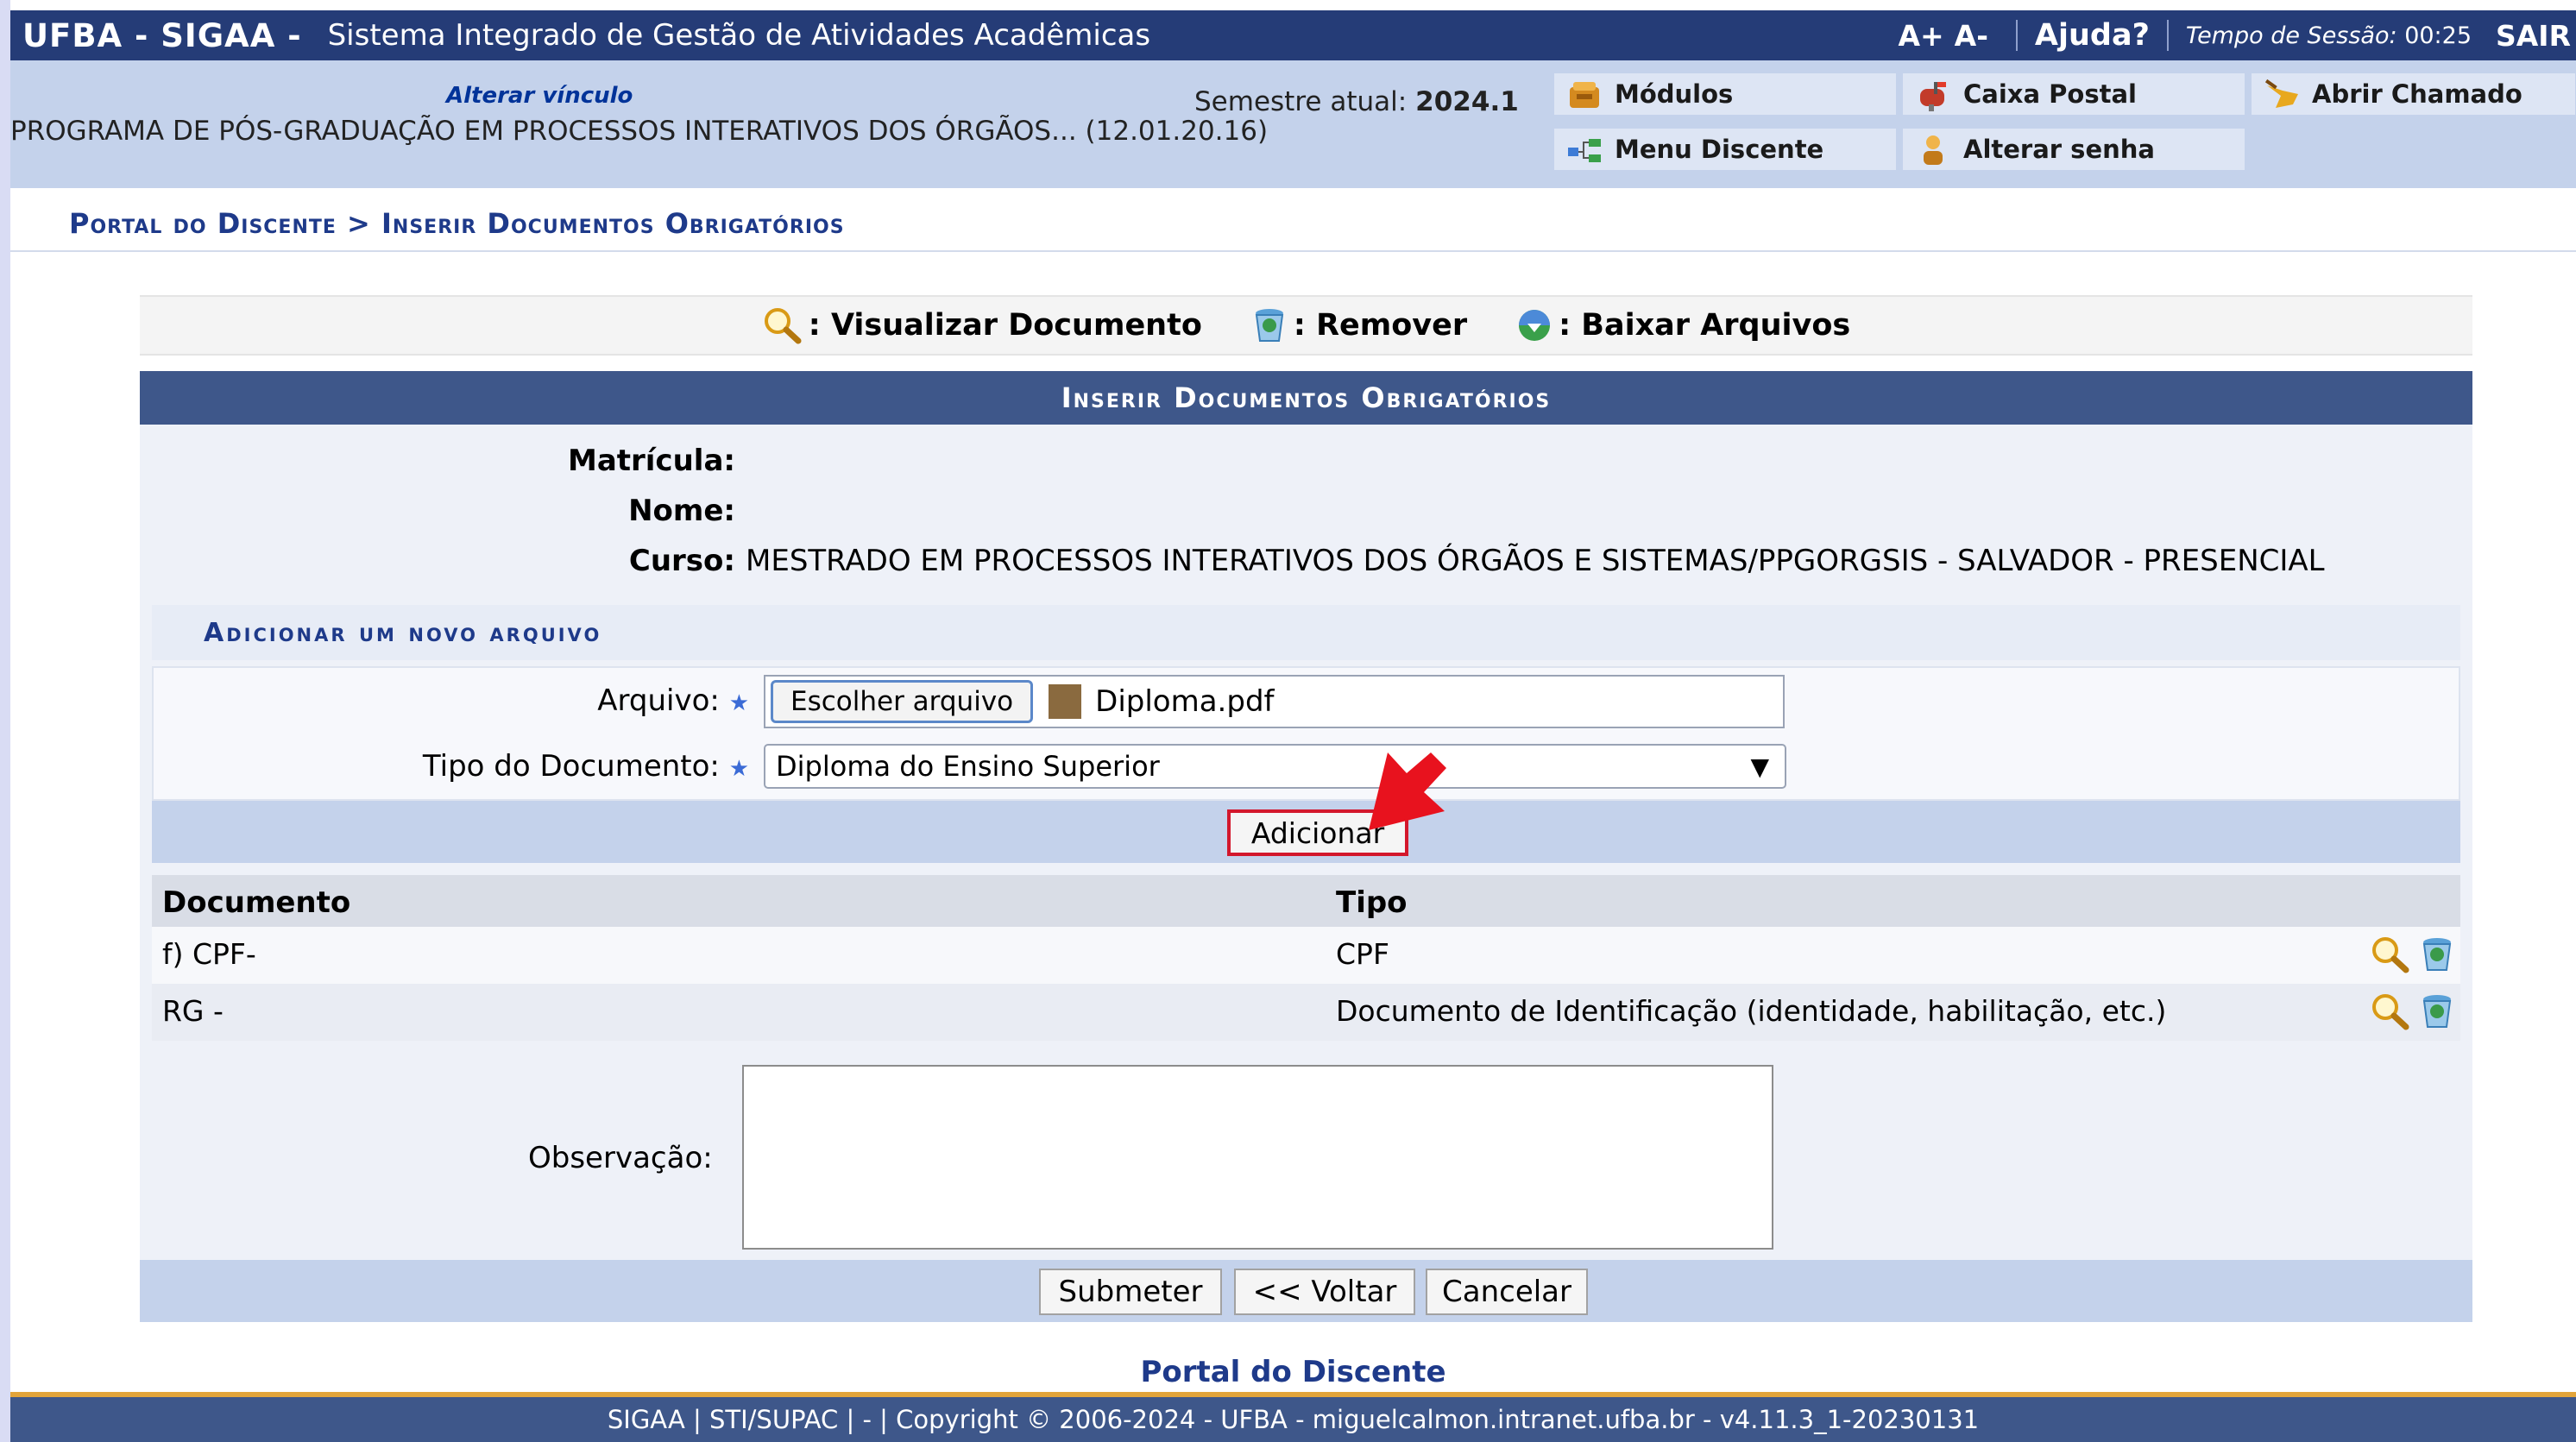 Image resolution: width=2576 pixels, height=1442 pixels. What do you see at coordinates (1720, 149) in the screenshot?
I see `menu-discente-label: Menu Discente` at bounding box center [1720, 149].